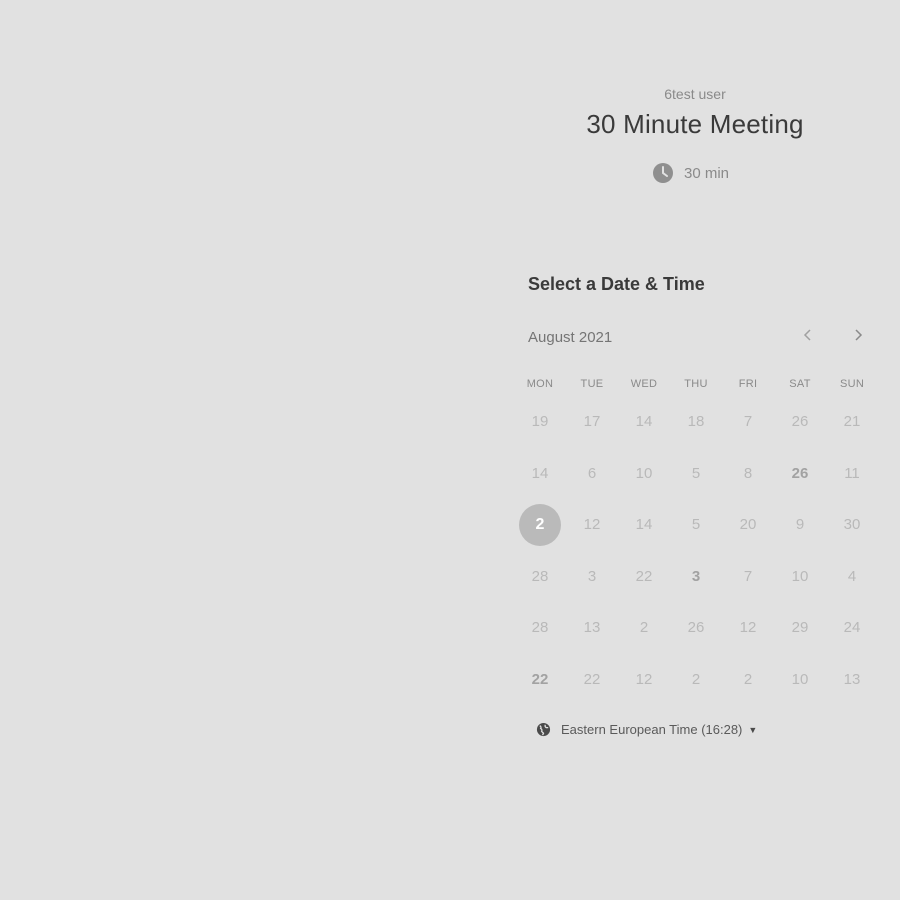 The height and width of the screenshot is (900, 900). I want to click on globe-icon, so click(543, 729).